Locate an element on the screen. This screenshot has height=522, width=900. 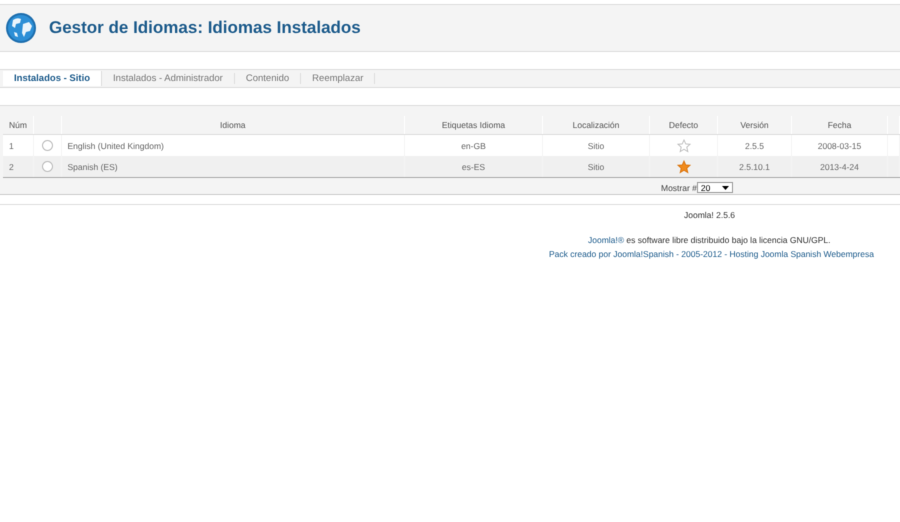
credits-link: Pack creado por Joomla!Spanish - 2005-2012 is located at coordinates (635, 254).